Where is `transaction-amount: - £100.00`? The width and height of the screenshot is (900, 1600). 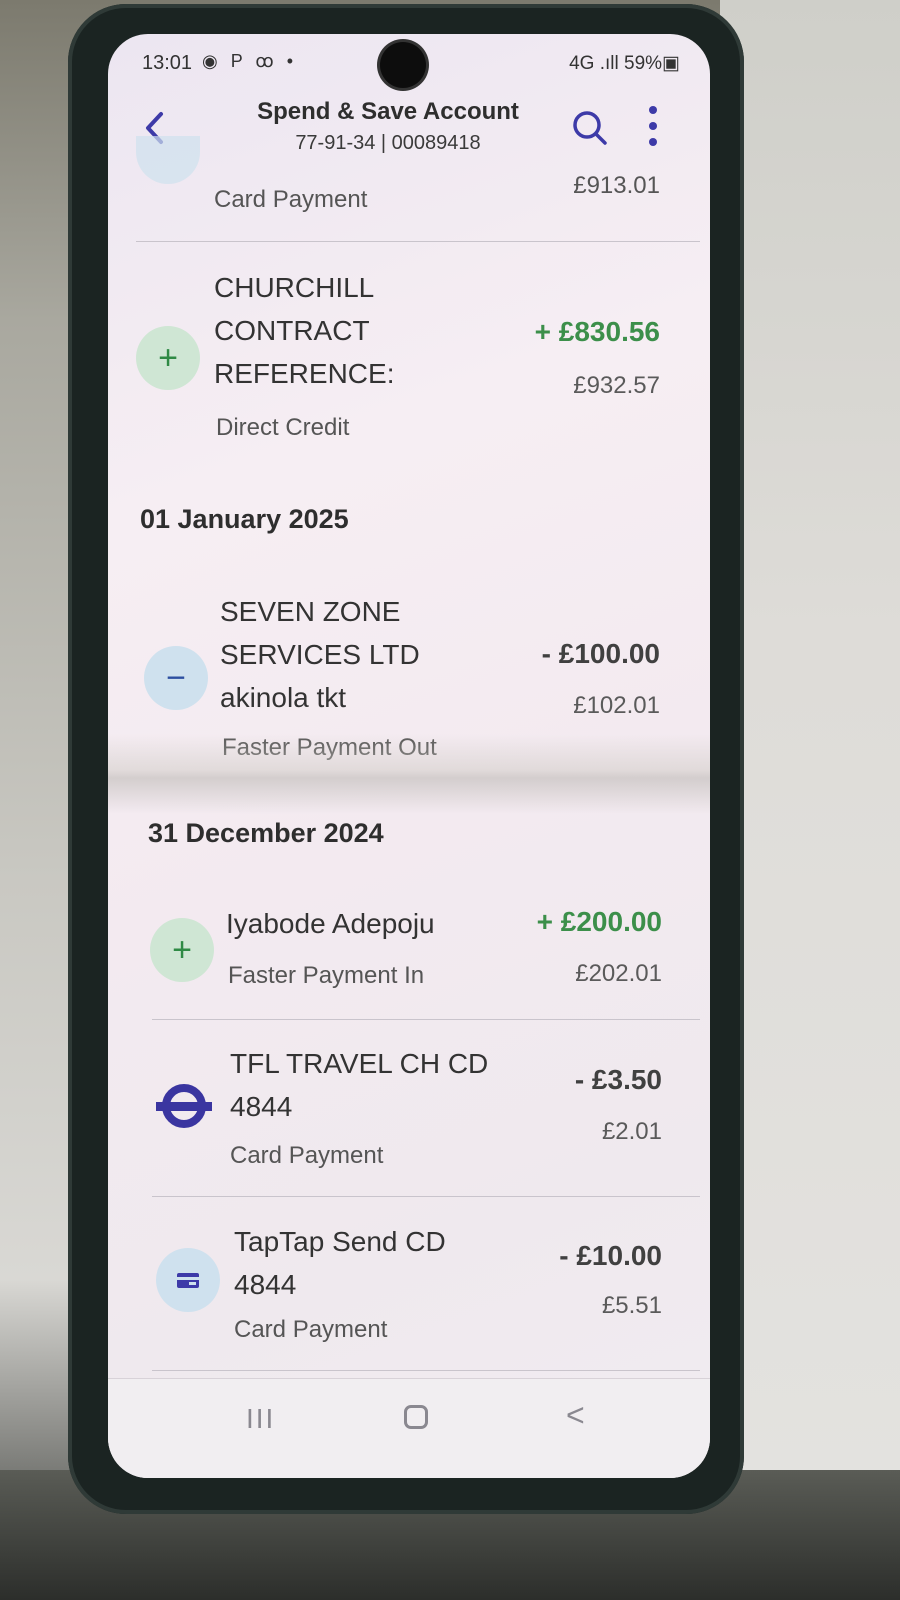
transaction-amount: - £100.00 is located at coordinates (600, 653).